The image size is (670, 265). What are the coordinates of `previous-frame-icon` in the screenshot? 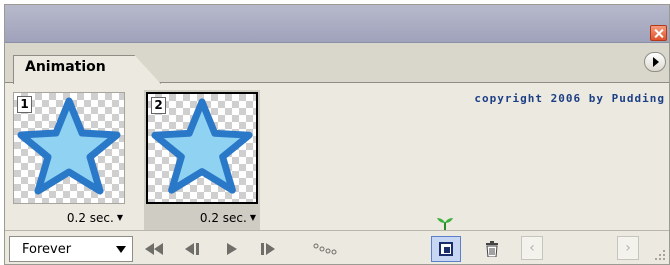 It's located at (192, 249).